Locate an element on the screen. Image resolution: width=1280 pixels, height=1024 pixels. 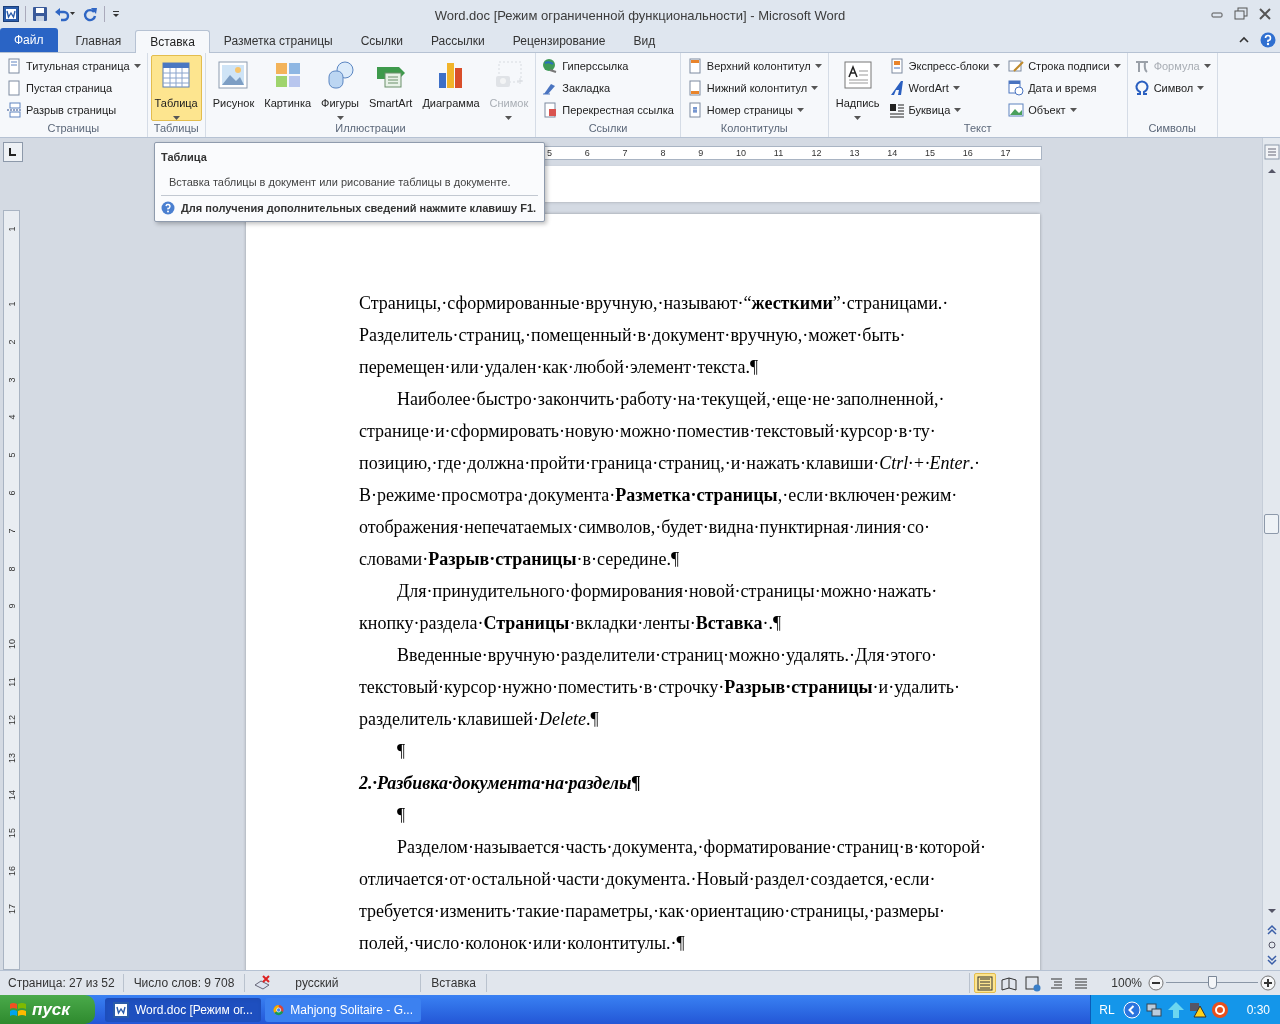
scroll-thumb is located at coordinates (1271, 524).